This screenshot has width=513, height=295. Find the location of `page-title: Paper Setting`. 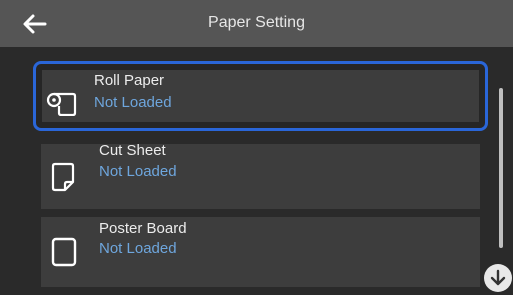

page-title: Paper Setting is located at coordinates (256, 22).